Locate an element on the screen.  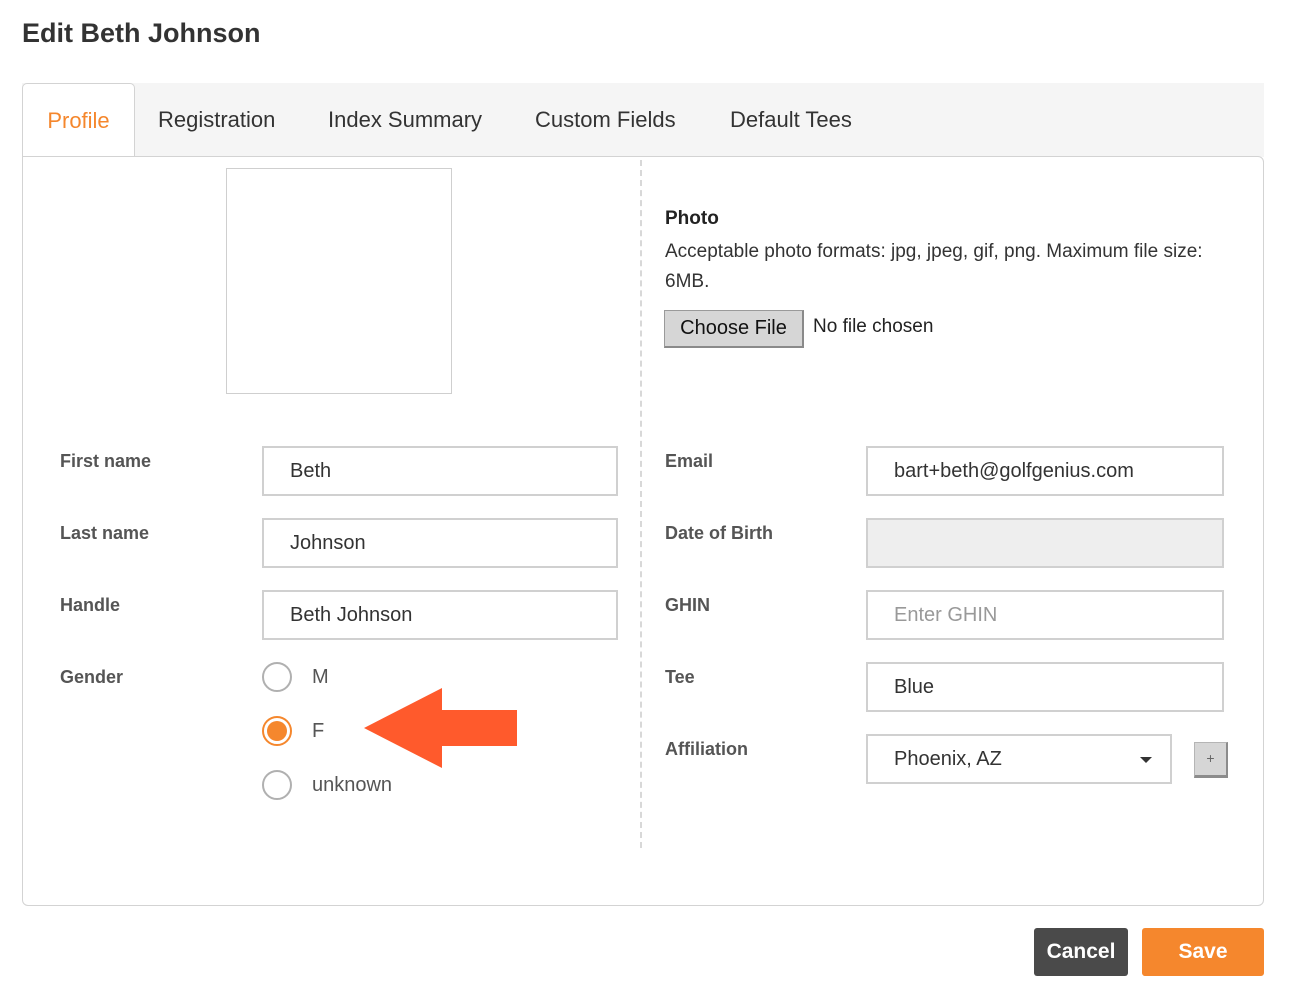
tab-registration: Registration is located at coordinates (216, 120).